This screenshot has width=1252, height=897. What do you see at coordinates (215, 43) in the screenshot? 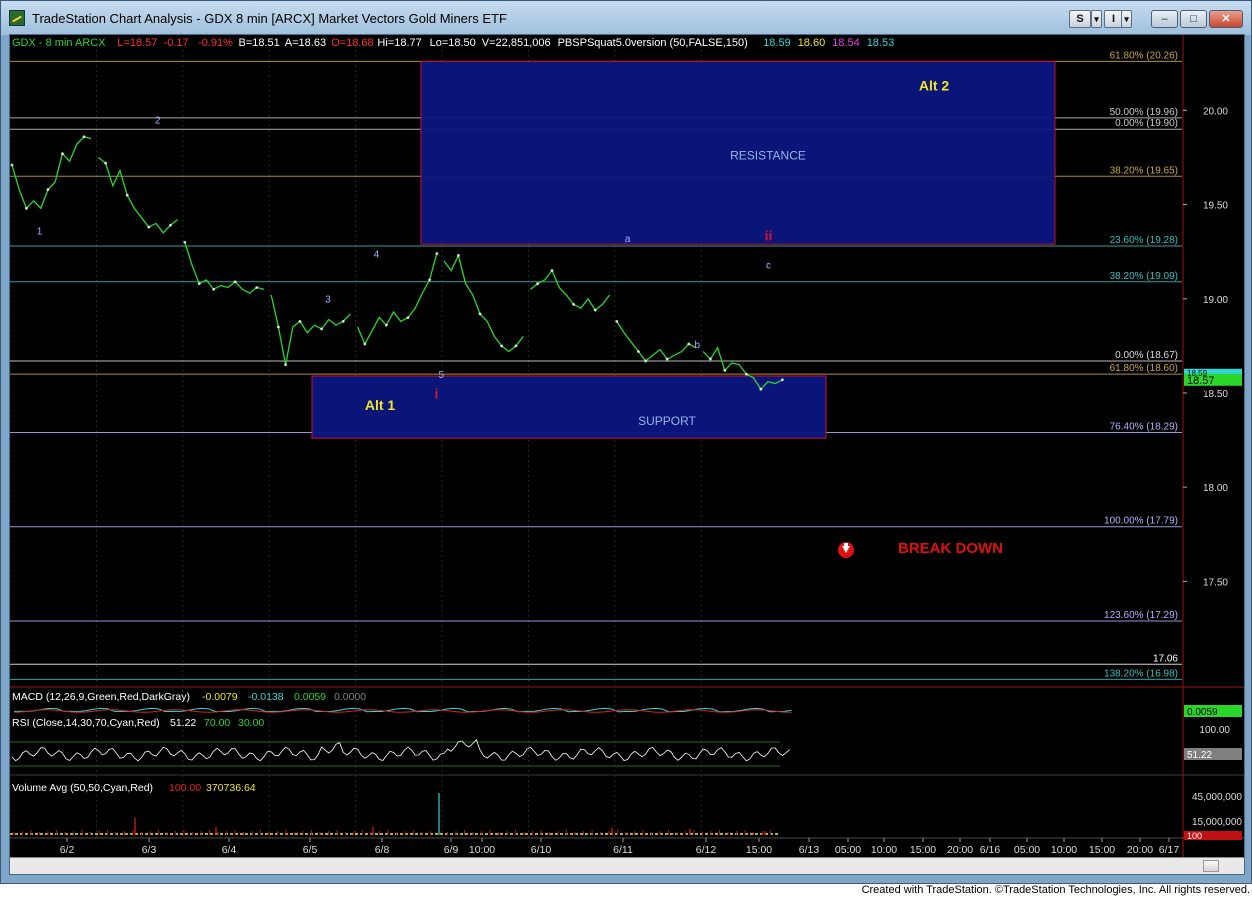
I see `status-item: -0.91%` at bounding box center [215, 43].